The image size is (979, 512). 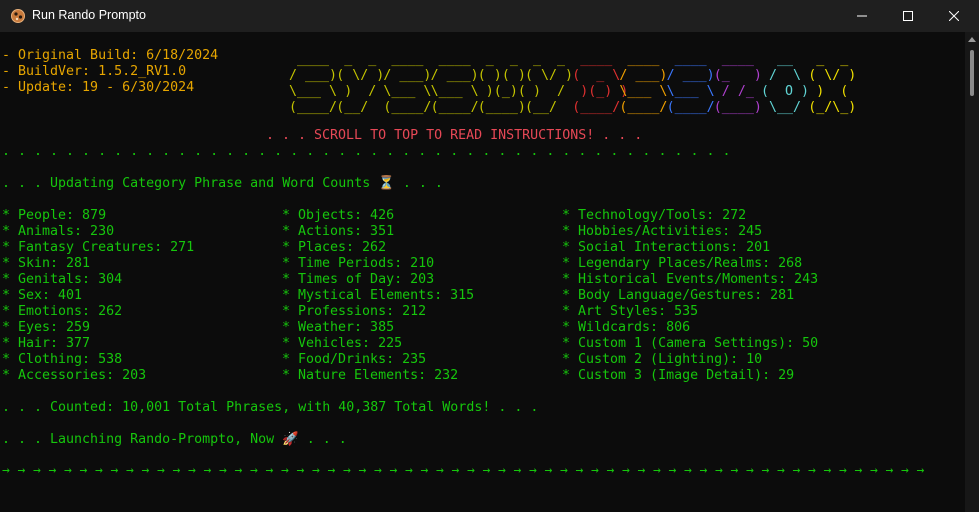 What do you see at coordinates (678, 375) in the screenshot?
I see `category-count-item: * Custom 3 (Image Detail): 29` at bounding box center [678, 375].